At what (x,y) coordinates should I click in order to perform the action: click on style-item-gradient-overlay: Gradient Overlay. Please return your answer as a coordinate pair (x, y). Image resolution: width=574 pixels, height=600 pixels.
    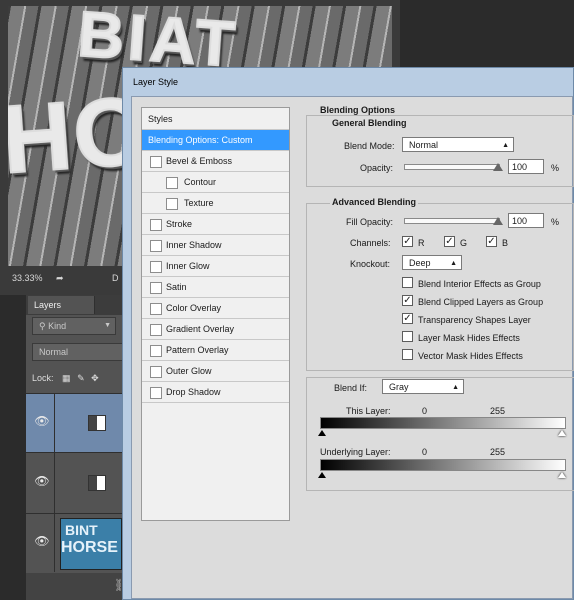
    Looking at the image, I should click on (215, 329).